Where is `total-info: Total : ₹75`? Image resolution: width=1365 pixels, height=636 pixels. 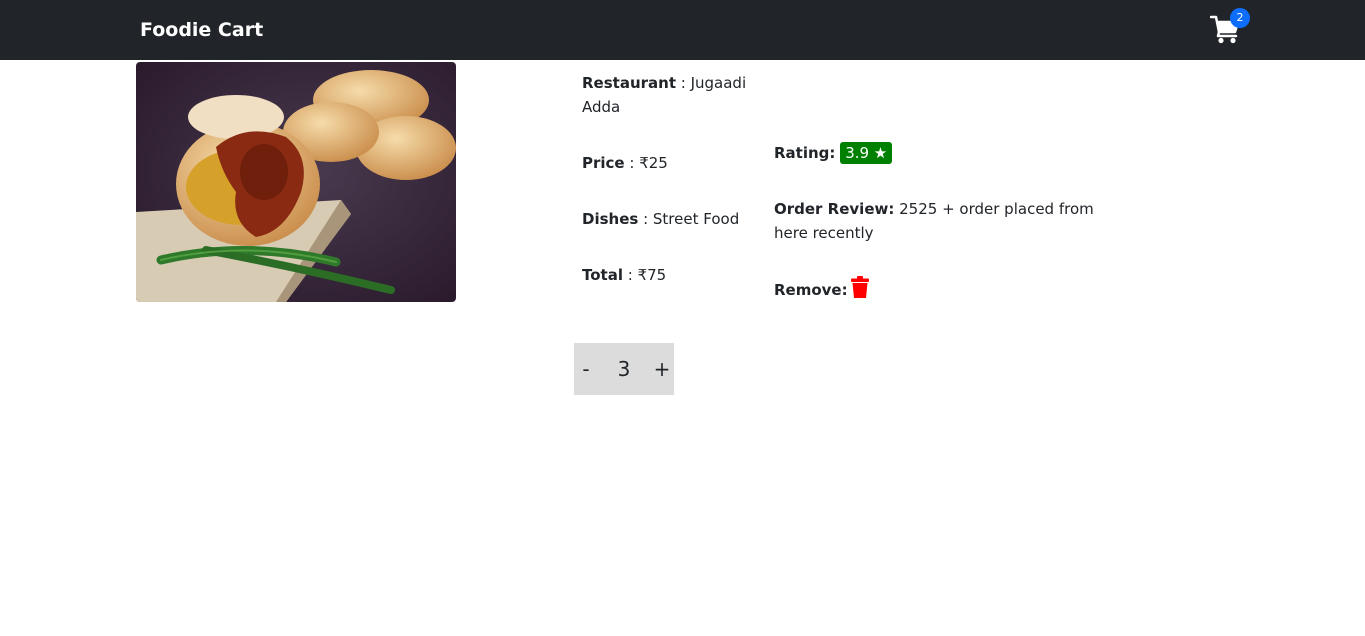 total-info: Total : ₹75 is located at coordinates (624, 275).